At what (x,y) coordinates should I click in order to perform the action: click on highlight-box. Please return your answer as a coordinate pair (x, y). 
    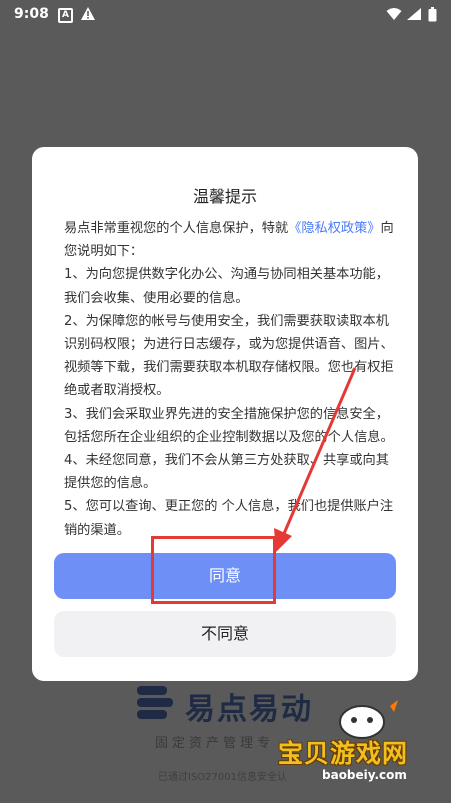
    Looking at the image, I should click on (213, 570).